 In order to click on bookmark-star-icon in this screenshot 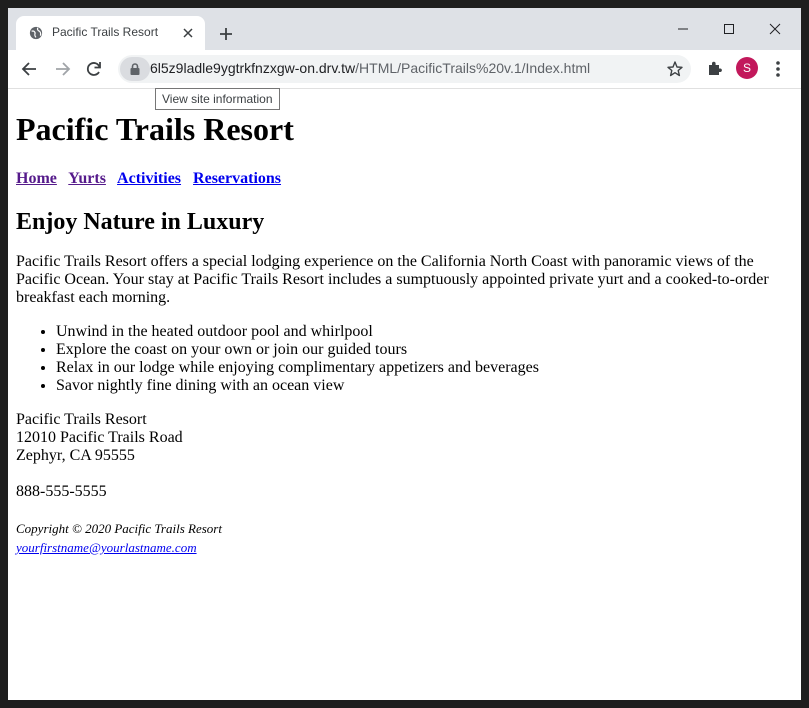, I will do `click(675, 69)`.